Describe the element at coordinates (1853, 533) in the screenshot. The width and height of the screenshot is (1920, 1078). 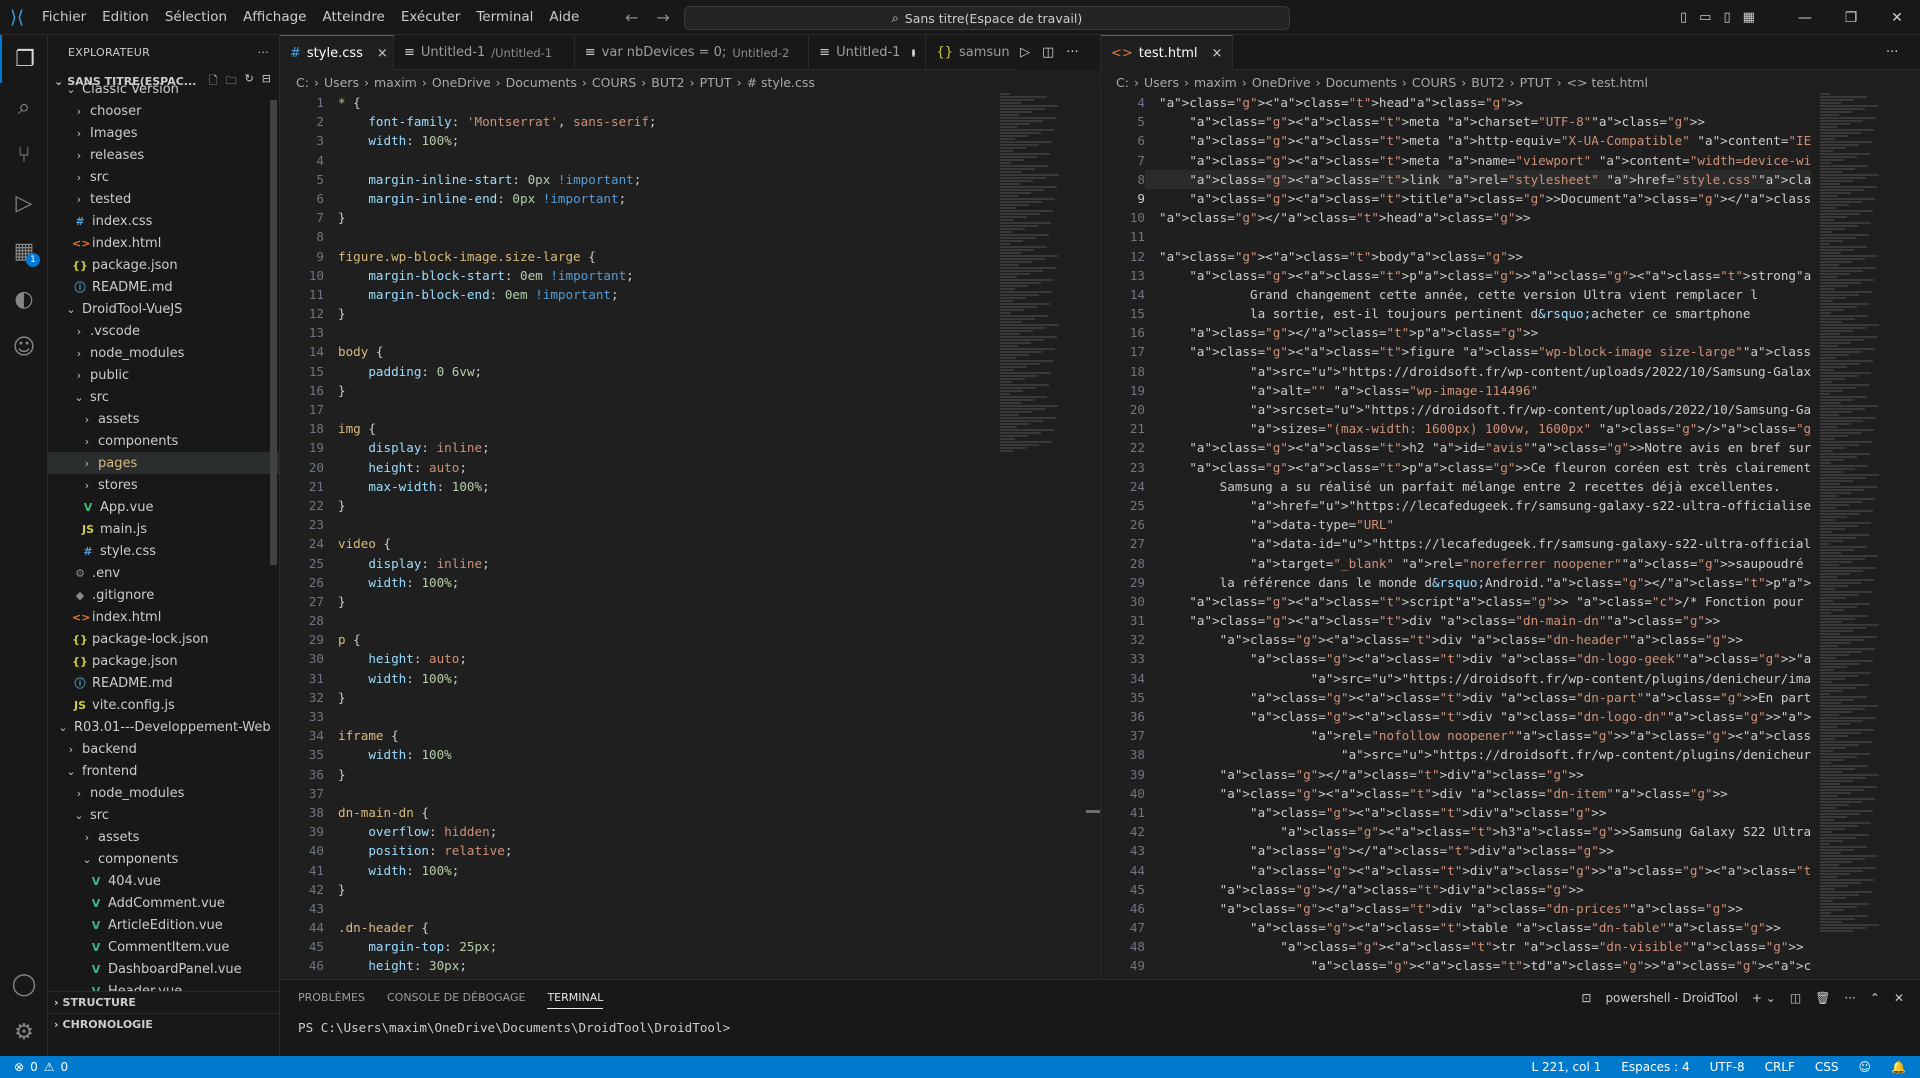
I see `right-minimap` at that location.